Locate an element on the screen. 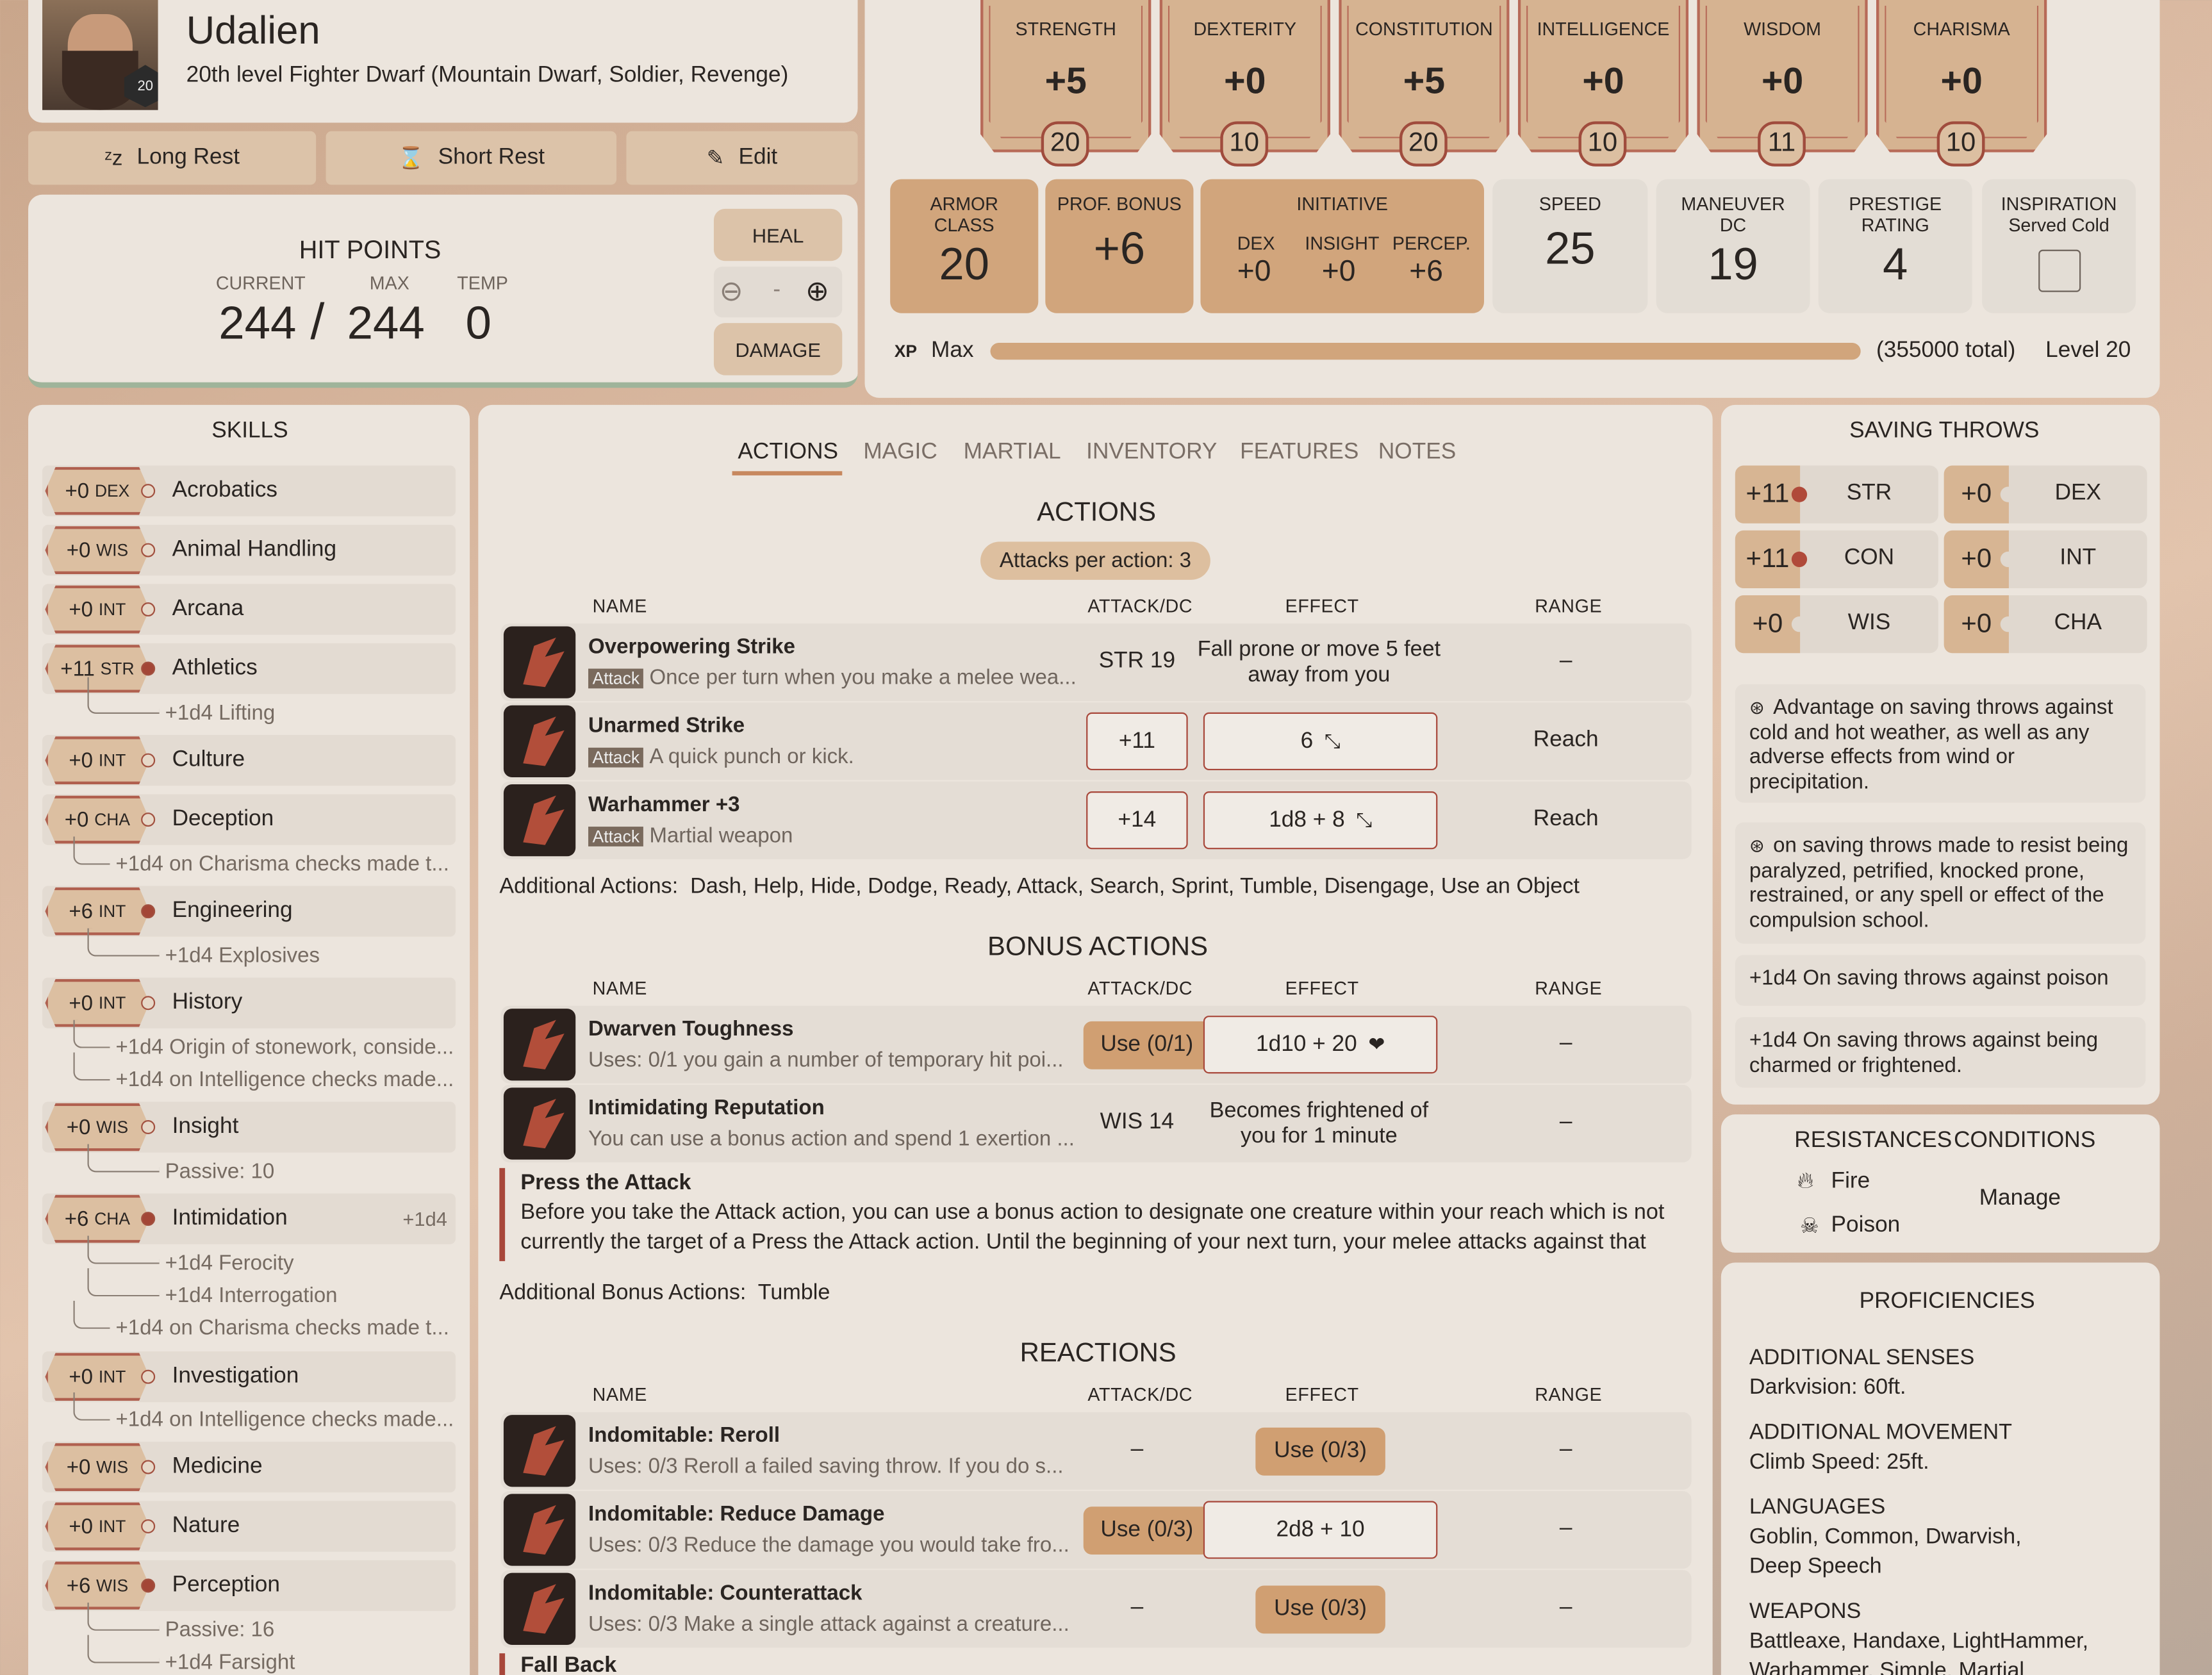 This screenshot has height=1675, width=2212. skill-modifier: +0 DEX is located at coordinates (97, 490).